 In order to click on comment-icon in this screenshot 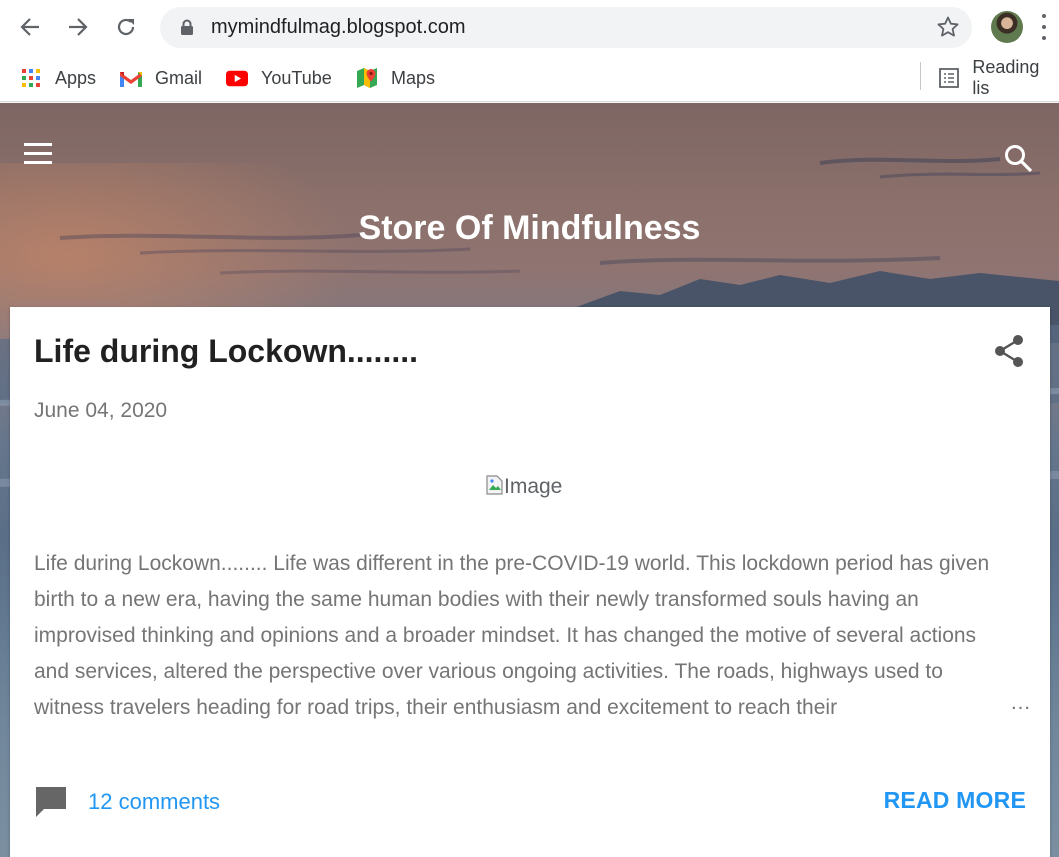, I will do `click(51, 802)`.